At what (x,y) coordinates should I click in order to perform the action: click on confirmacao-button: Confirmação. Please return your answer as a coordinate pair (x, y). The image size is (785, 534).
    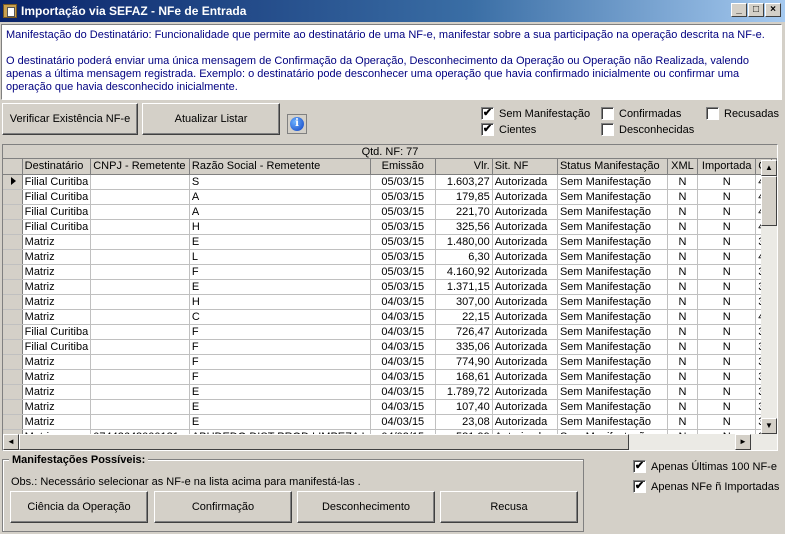
    Looking at the image, I should click on (223, 507).